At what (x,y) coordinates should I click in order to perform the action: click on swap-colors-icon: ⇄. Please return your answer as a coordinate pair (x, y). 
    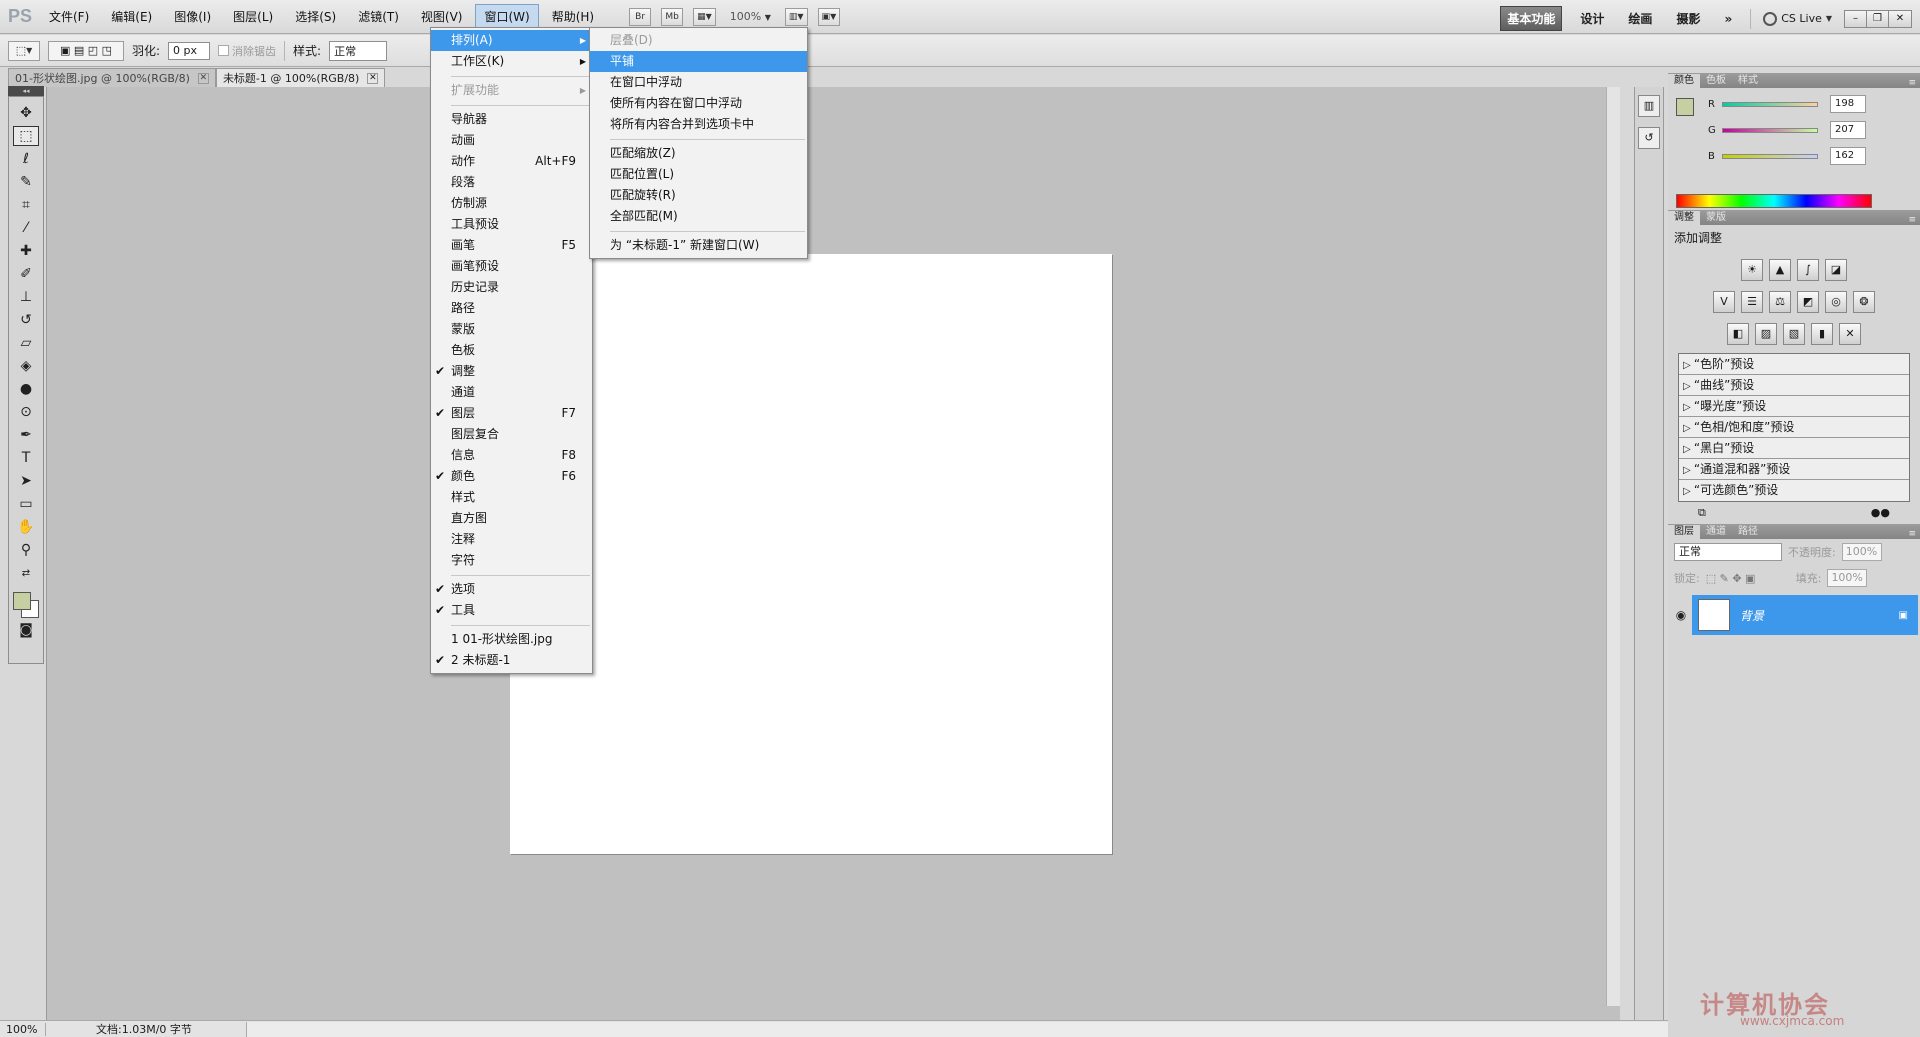
    Looking at the image, I should click on (26, 573).